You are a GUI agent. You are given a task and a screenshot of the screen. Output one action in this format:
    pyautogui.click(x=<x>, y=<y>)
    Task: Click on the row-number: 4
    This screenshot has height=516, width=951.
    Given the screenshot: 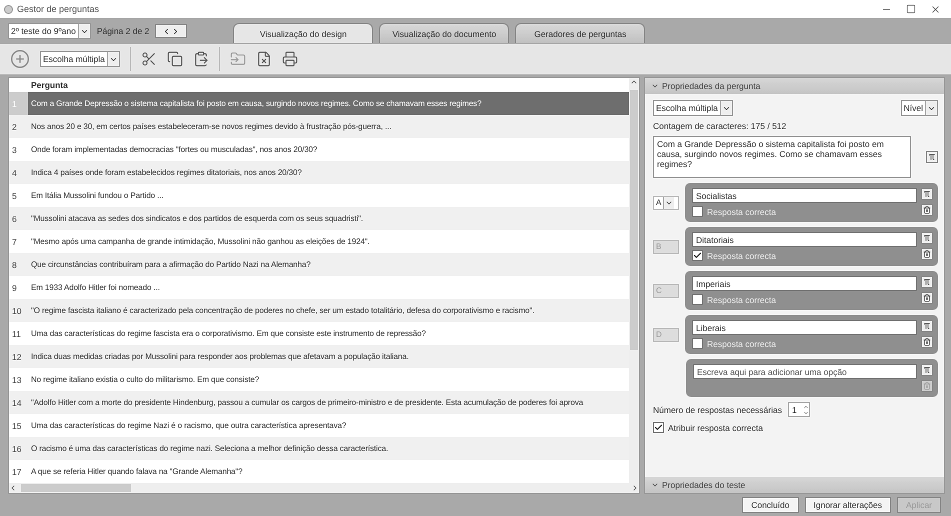 What is the action you would take?
    pyautogui.click(x=14, y=173)
    